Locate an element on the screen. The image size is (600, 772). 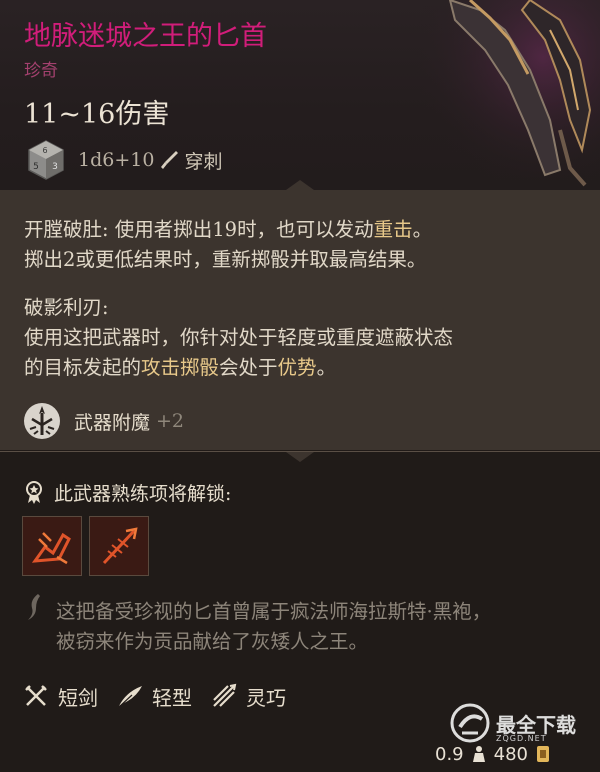
critical-hit-link: 重击 is located at coordinates (393, 229).